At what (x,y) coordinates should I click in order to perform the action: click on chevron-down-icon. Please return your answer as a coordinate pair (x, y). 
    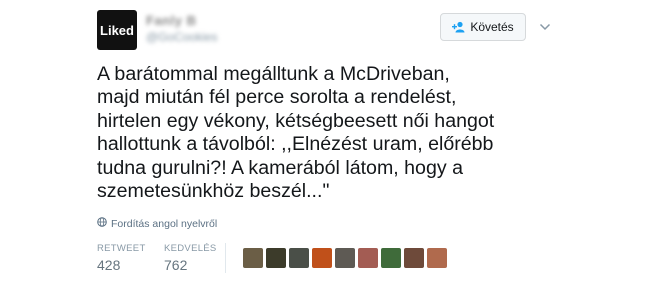
    Looking at the image, I should click on (545, 26).